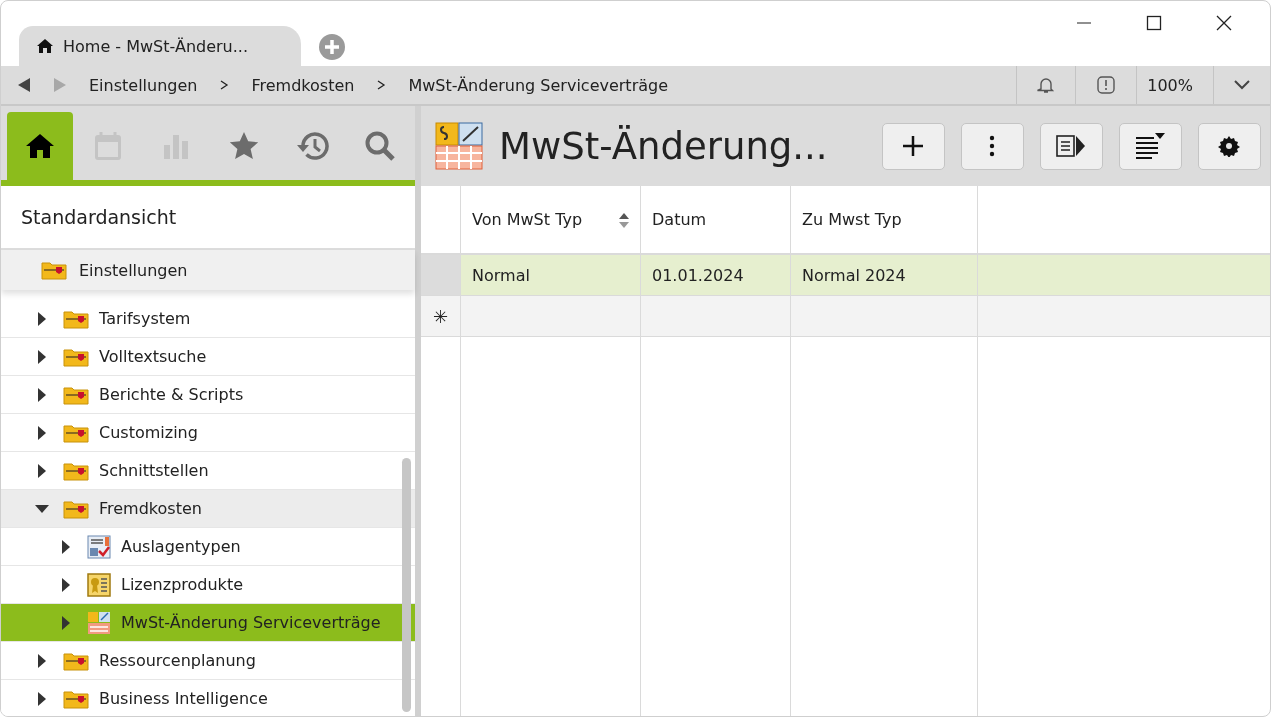  What do you see at coordinates (208, 623) in the screenshot?
I see `tree-item: MwSt-Änderung Serviceverträge` at bounding box center [208, 623].